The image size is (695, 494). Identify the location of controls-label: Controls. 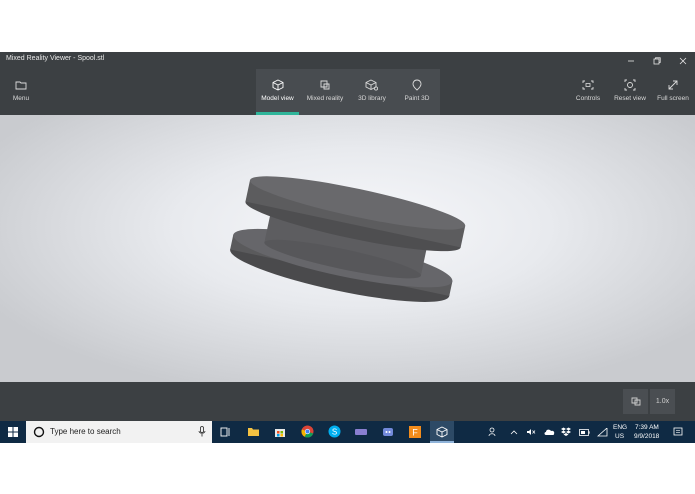
(588, 98).